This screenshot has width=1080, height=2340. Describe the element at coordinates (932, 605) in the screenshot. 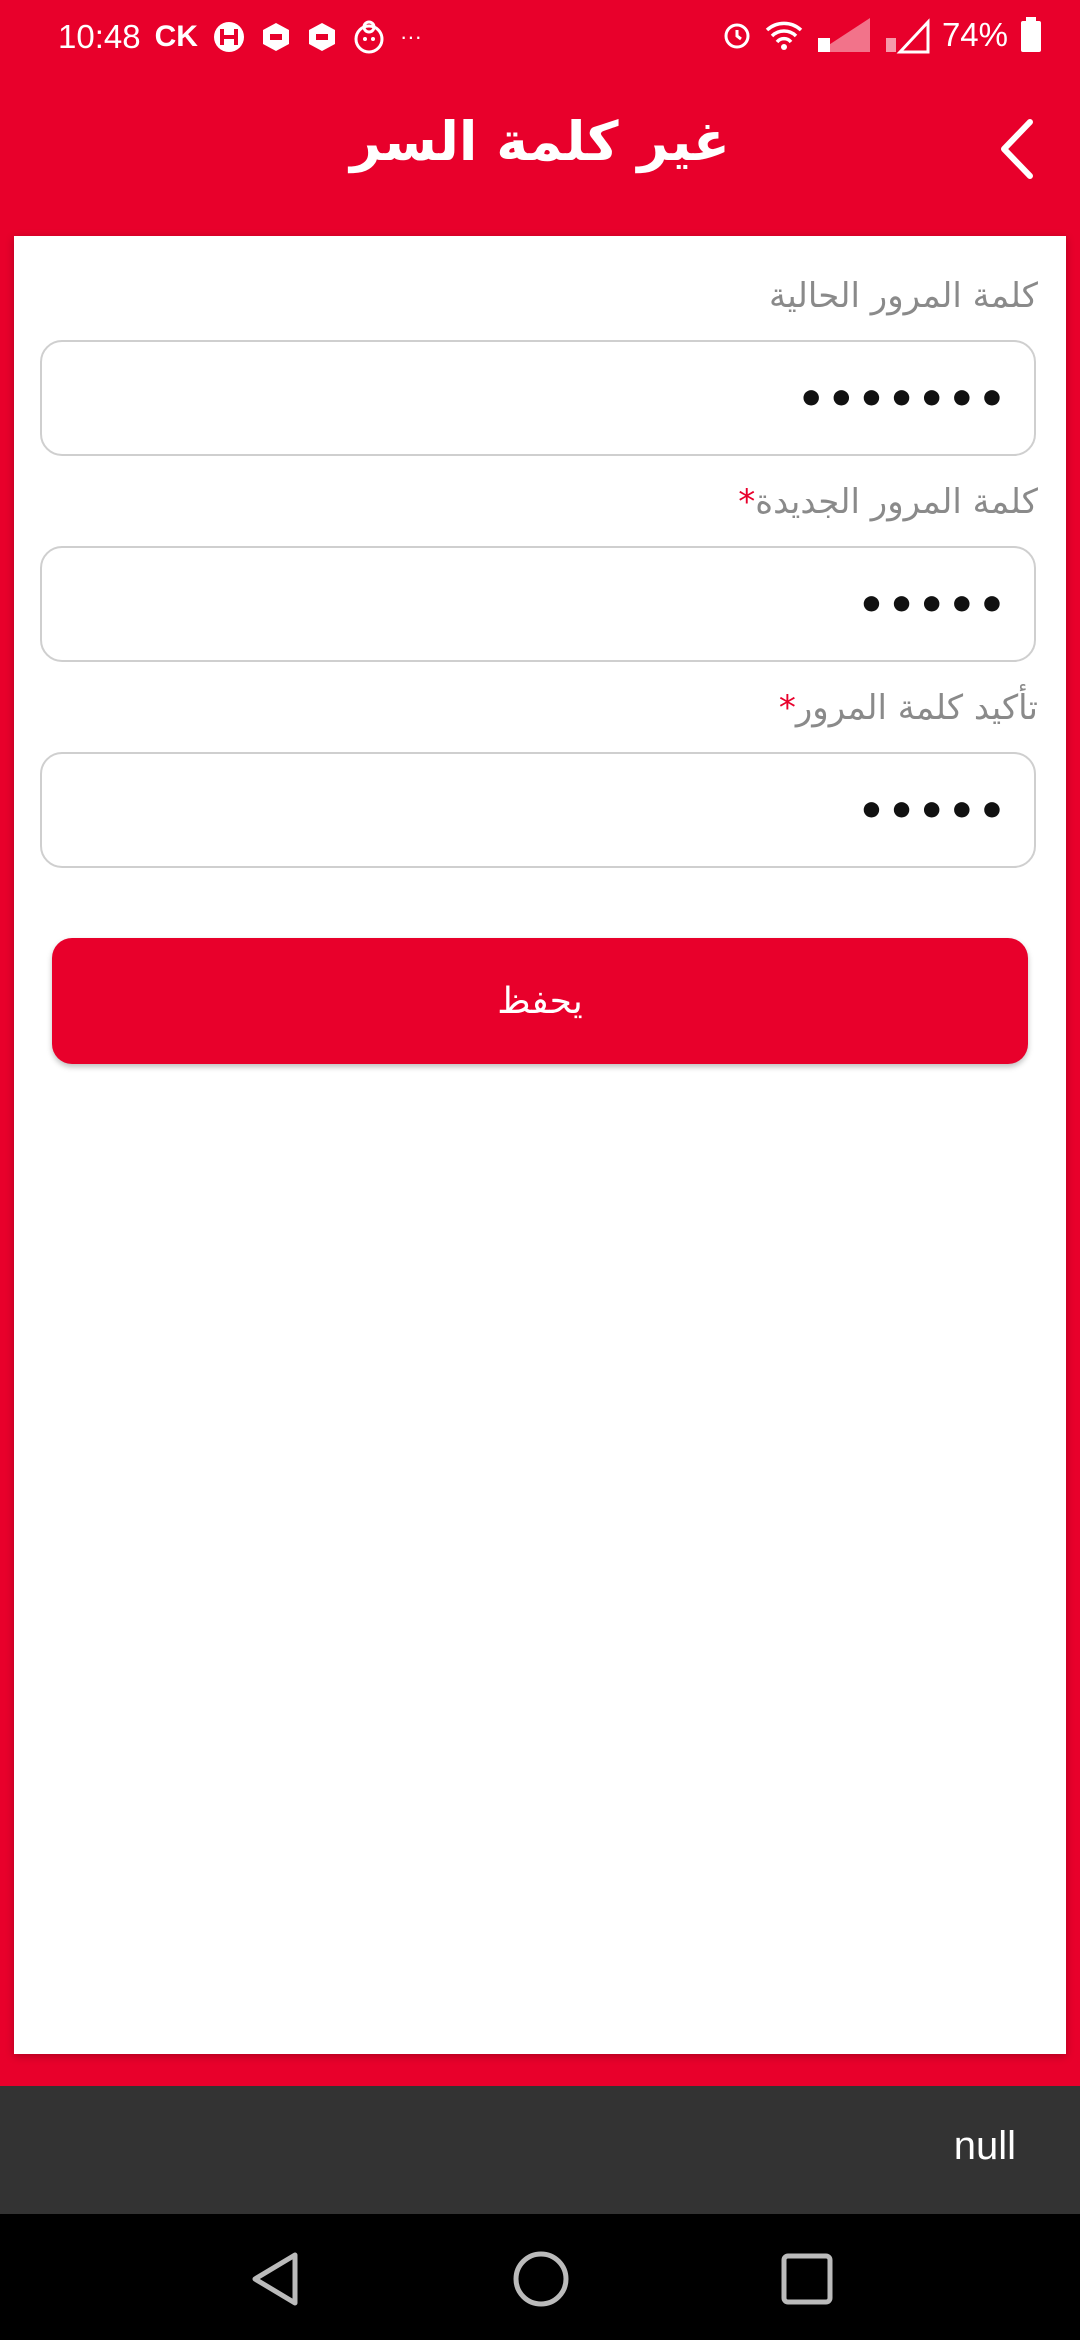

I see `new-password-value: •••••` at that location.